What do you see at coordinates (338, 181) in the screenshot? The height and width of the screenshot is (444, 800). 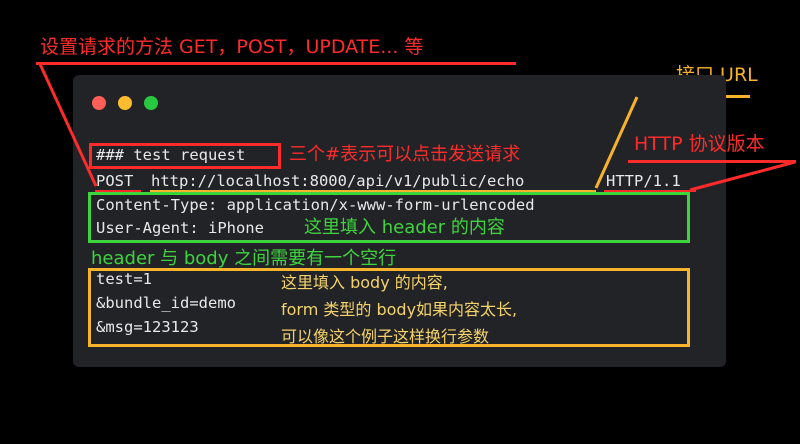 I see `request-url: http://localhost:8000/api/v1/public/echo` at bounding box center [338, 181].